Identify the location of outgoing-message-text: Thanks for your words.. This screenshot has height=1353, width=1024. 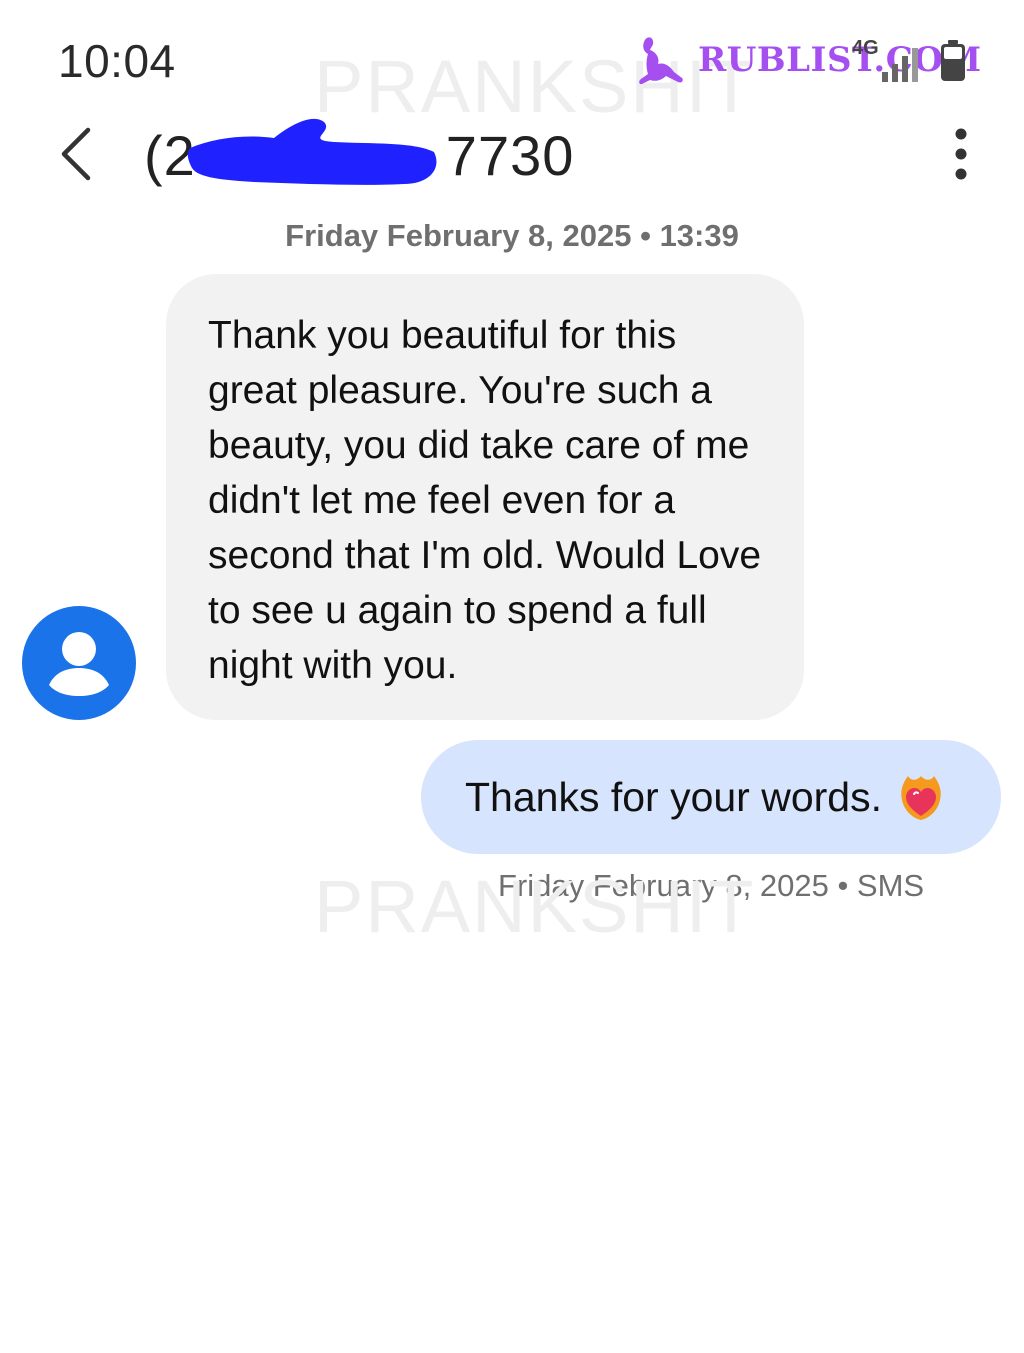
(673, 796).